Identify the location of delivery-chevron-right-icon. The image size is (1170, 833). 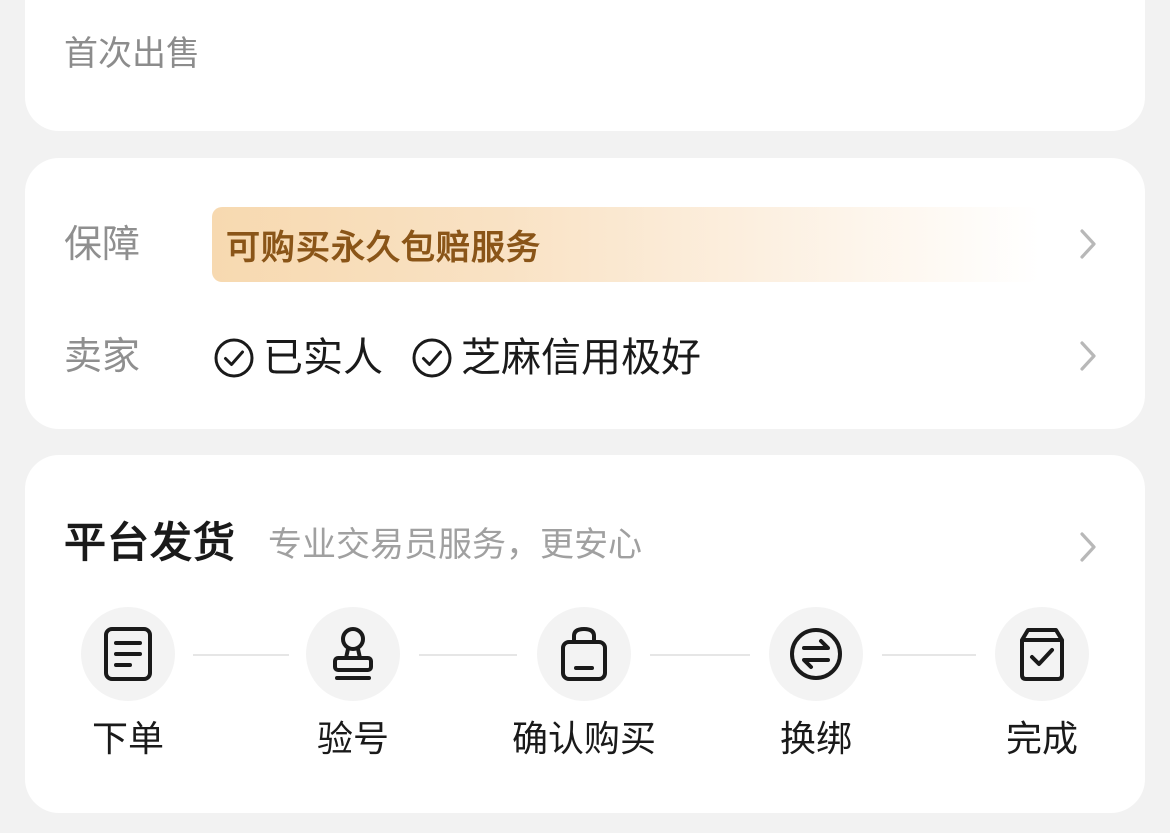
(1088, 547).